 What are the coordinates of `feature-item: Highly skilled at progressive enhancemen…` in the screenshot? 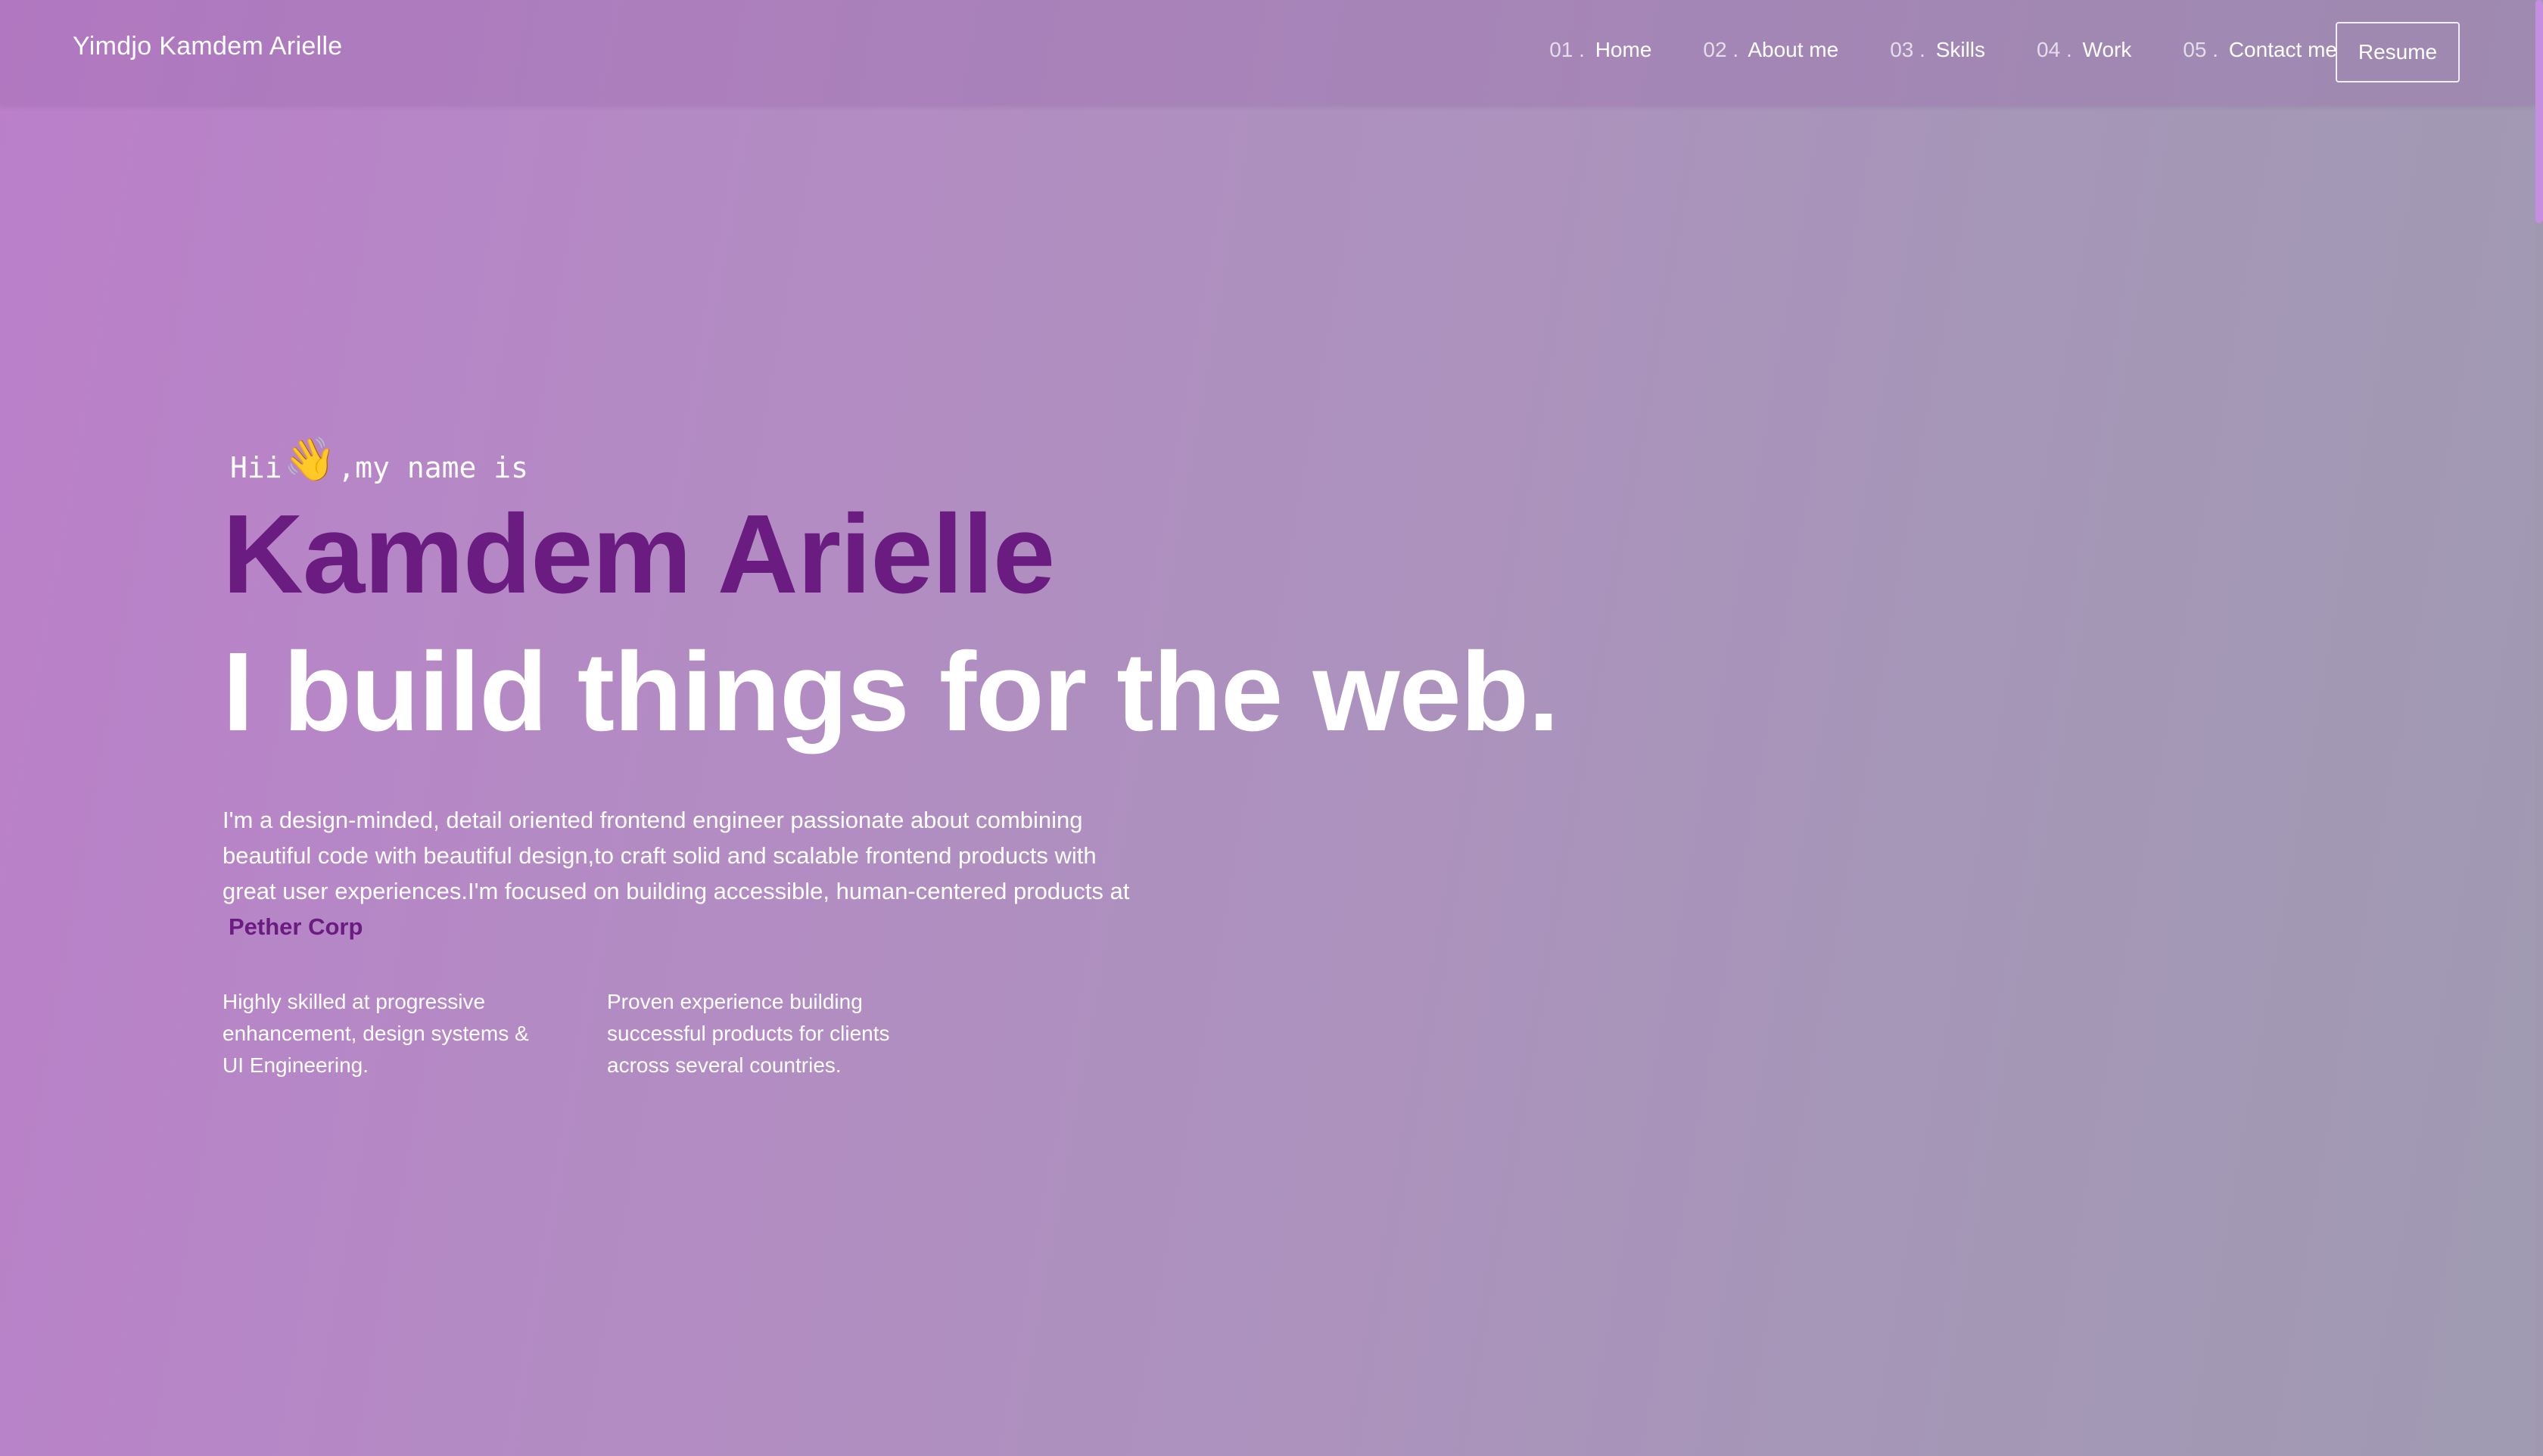 It's located at (376, 1033).